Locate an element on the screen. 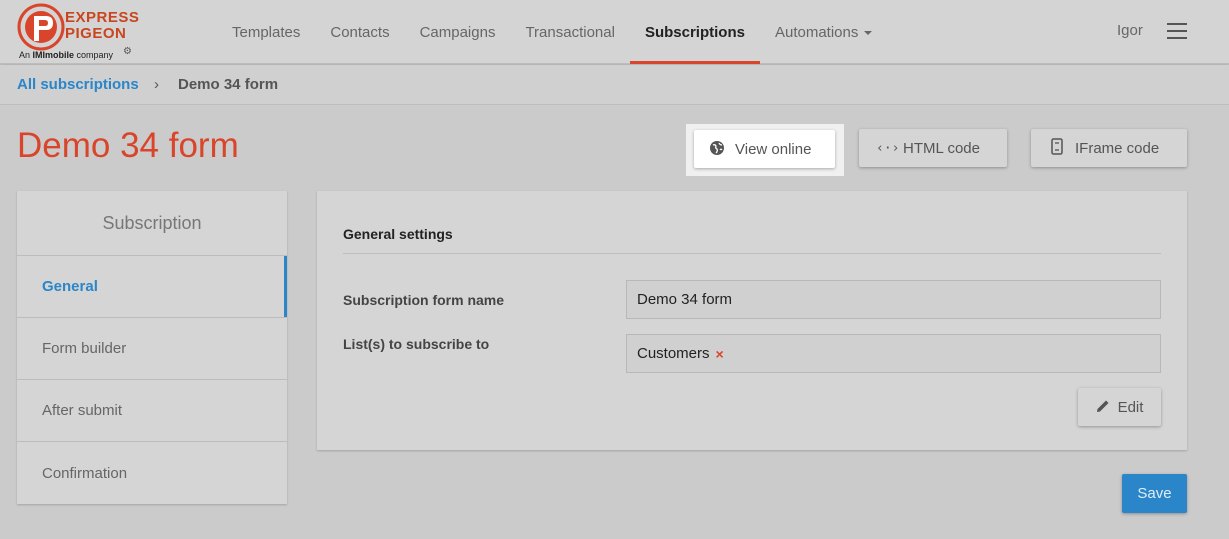 The image size is (1229, 539). gear-icon: ⚙ is located at coordinates (127, 51).